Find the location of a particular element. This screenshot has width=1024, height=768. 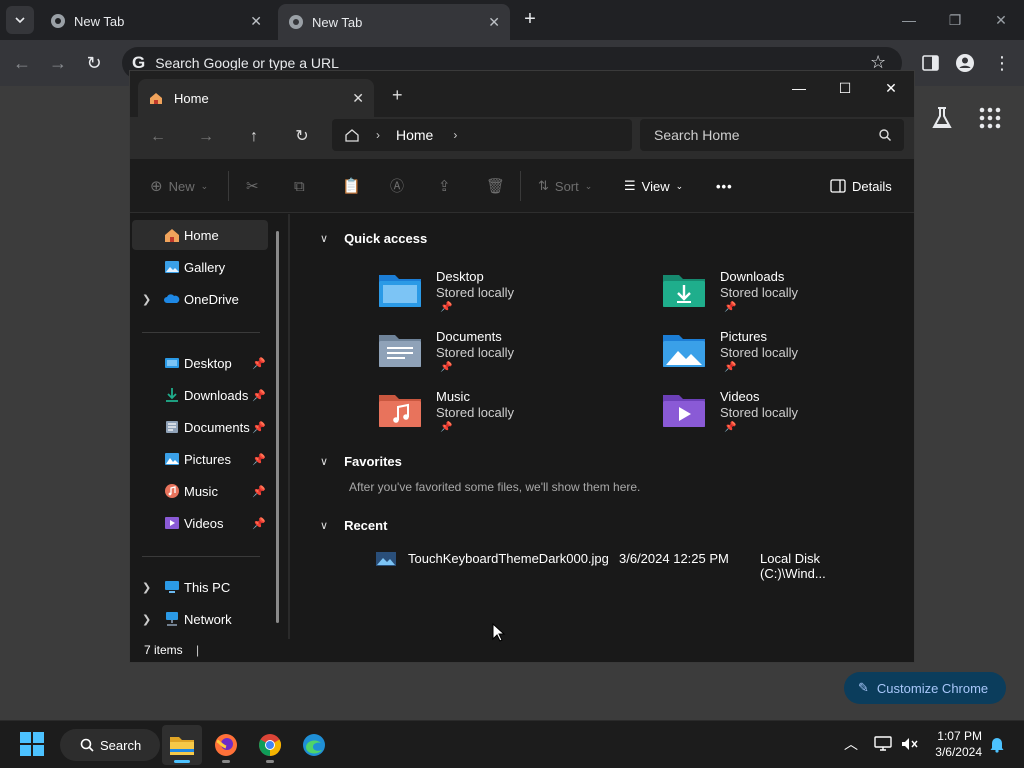

item-name: Documents is located at coordinates (469, 336).